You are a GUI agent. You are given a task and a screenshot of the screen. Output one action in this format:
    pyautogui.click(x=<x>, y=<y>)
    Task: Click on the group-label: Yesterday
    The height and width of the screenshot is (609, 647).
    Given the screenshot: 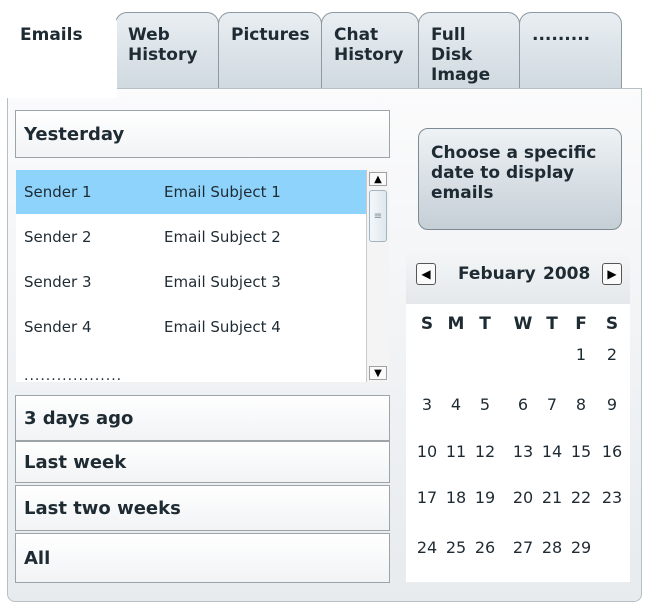 What is the action you would take?
    pyautogui.click(x=74, y=134)
    